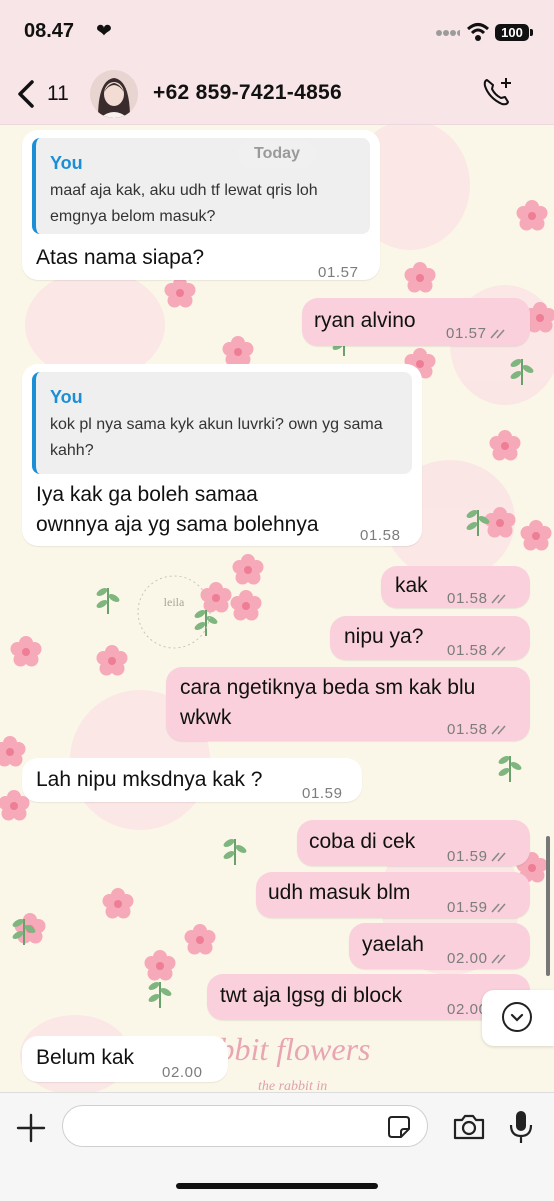 The width and height of the screenshot is (554, 1201). I want to click on add-call-icon, so click(498, 92).